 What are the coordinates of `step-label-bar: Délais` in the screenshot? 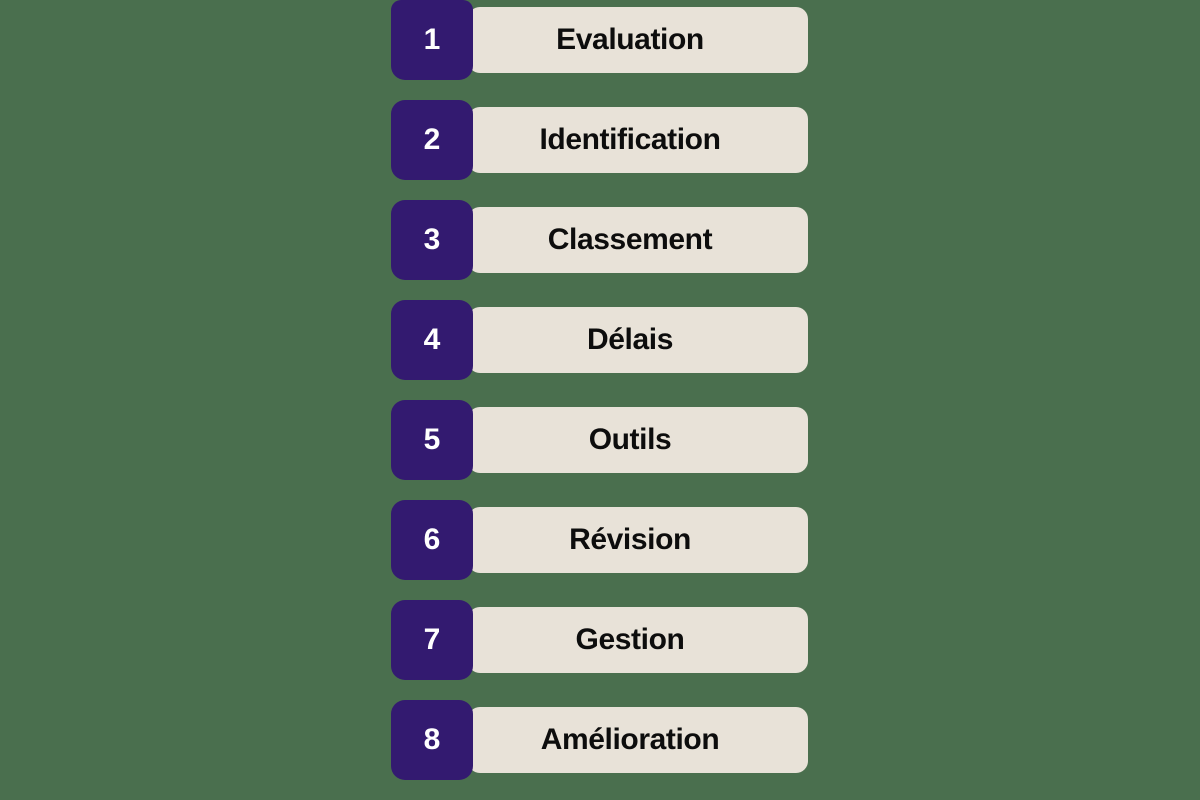 It's located at (638, 340).